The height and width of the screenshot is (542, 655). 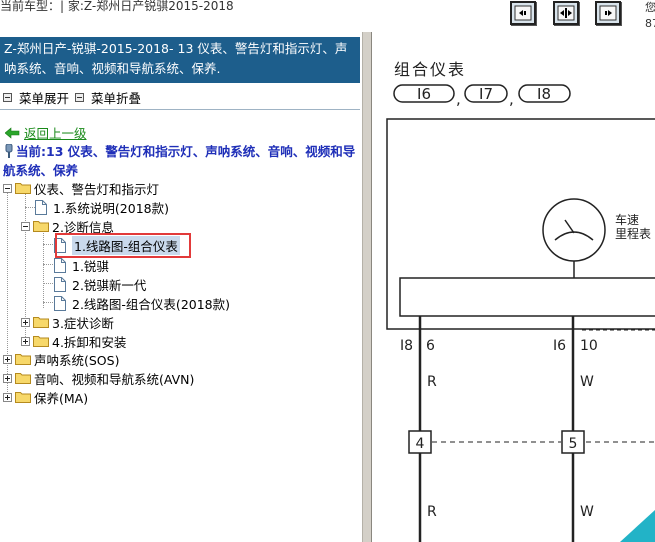 I want to click on prev-button, so click(x=523, y=13).